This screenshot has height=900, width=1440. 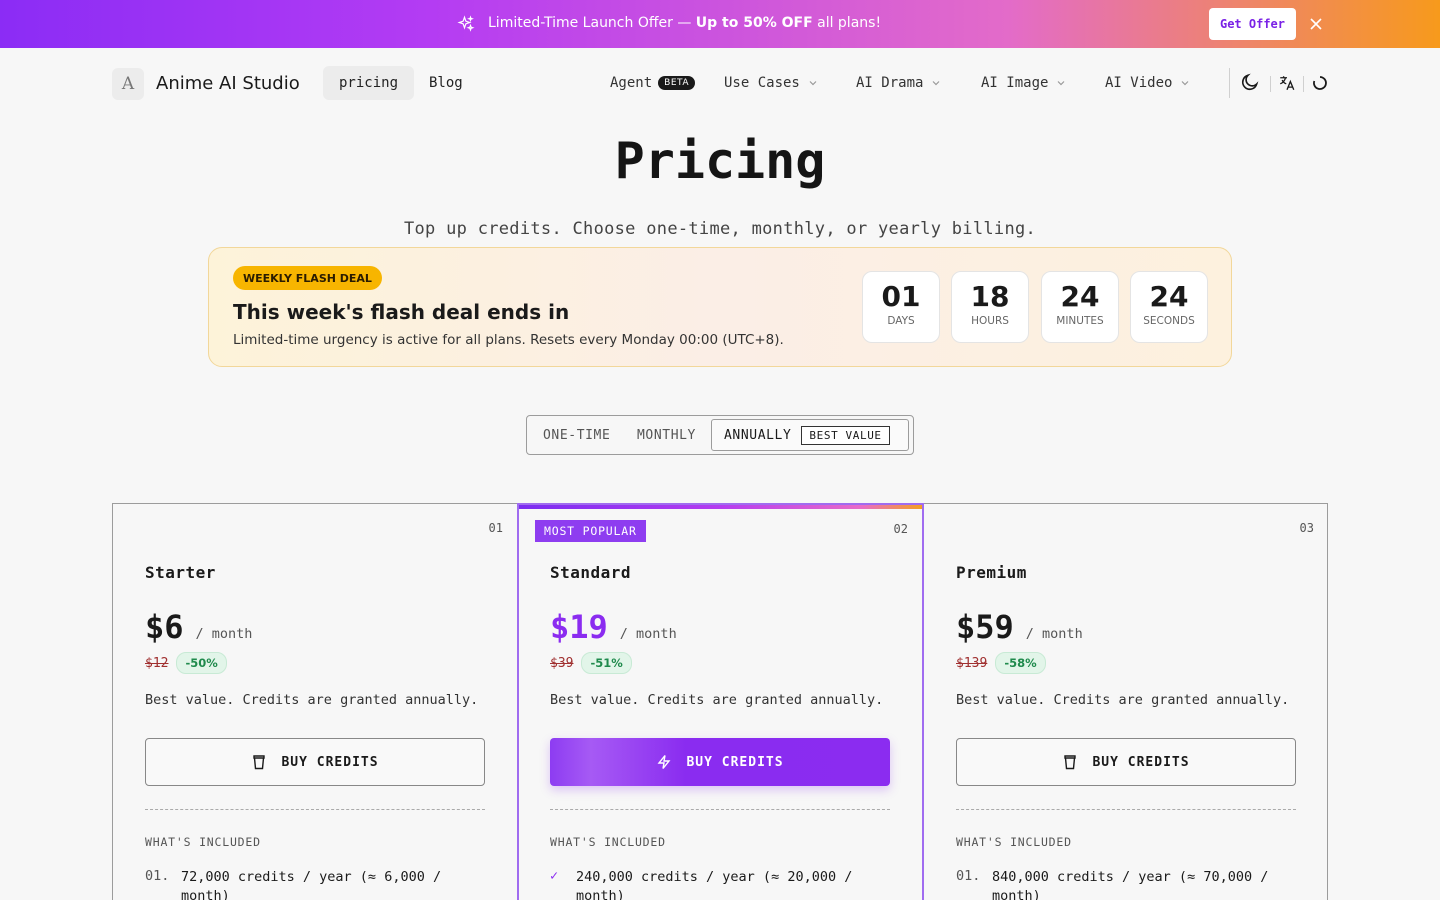 I want to click on nav-item-label: Use Cases, so click(x=762, y=83).